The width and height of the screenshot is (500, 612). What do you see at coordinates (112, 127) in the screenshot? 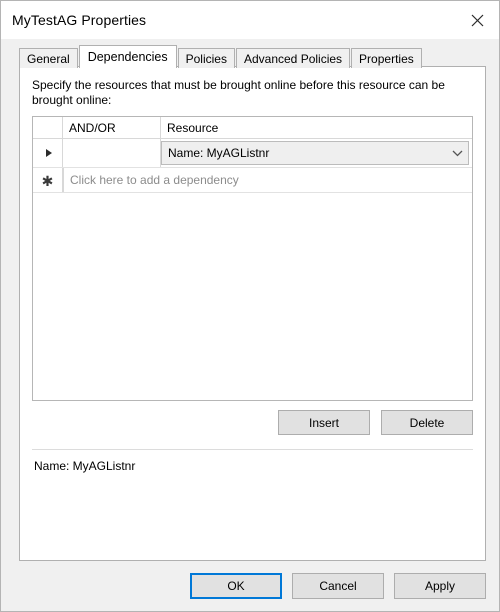
I see `grid-header-and-or: AND/OR` at bounding box center [112, 127].